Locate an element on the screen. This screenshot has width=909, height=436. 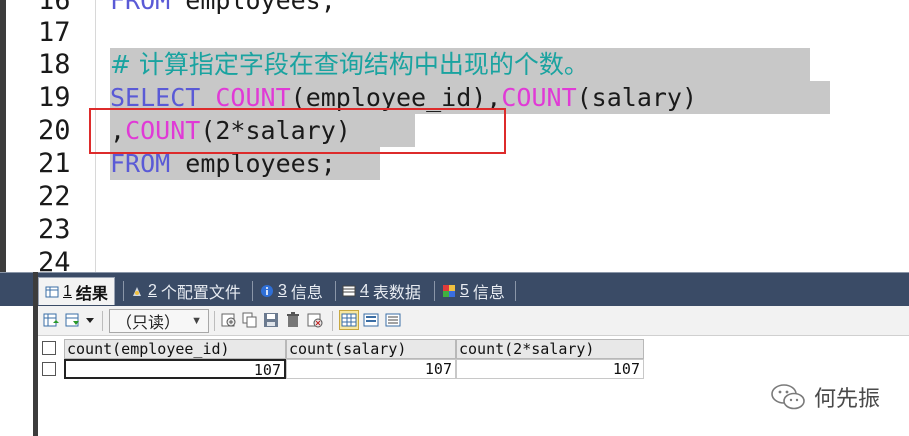
code-line-20: ,COUNT(2*salary) is located at coordinates (262, 130).